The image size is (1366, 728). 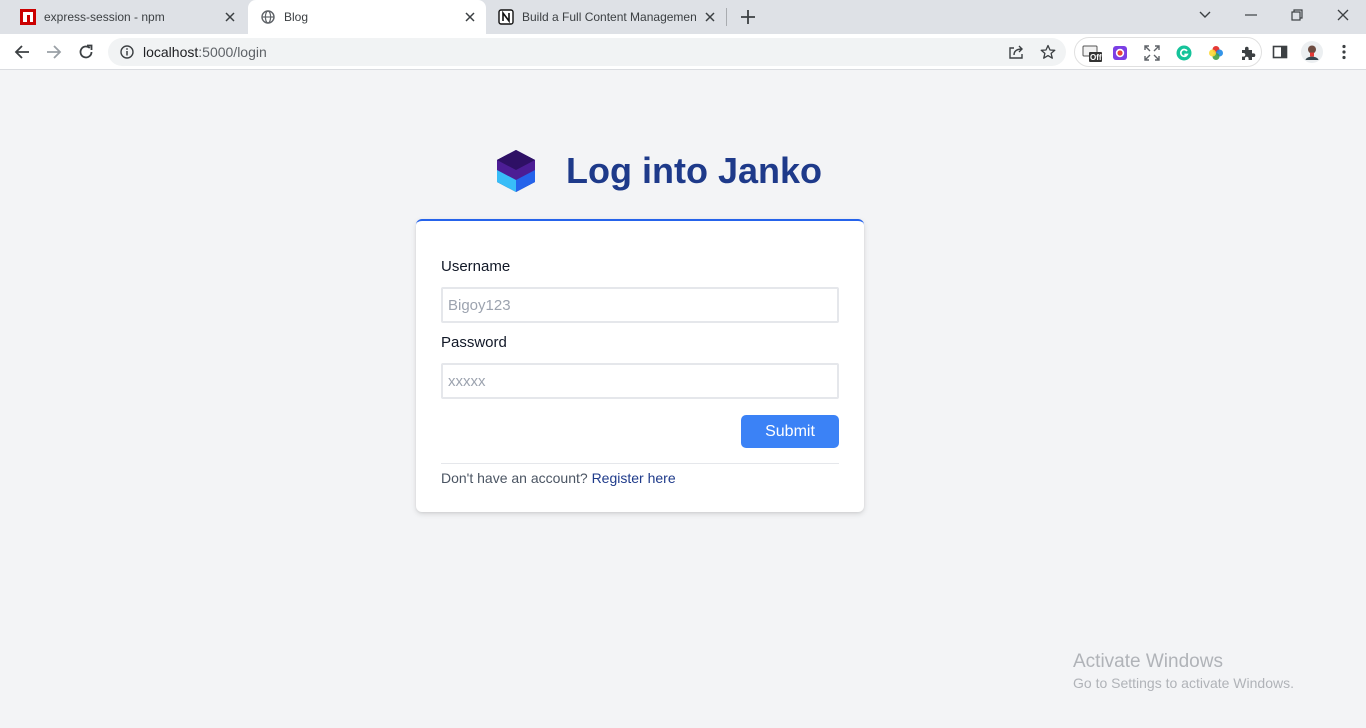 I want to click on new-tab-button, so click(x=748, y=17).